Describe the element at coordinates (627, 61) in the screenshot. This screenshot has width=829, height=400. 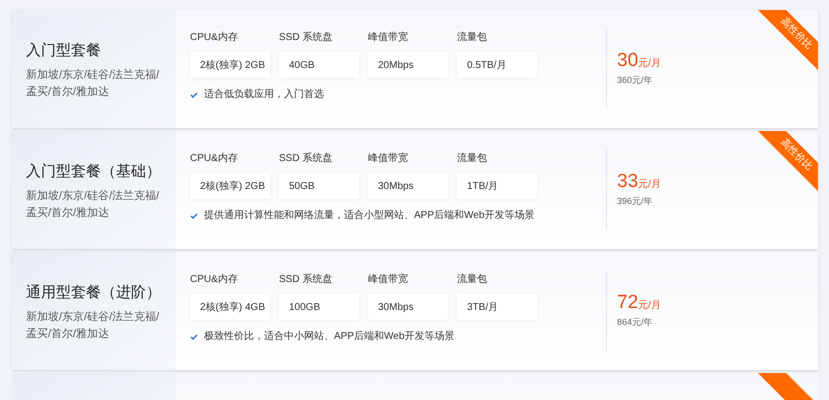
I see `monthly-price: 30` at that location.